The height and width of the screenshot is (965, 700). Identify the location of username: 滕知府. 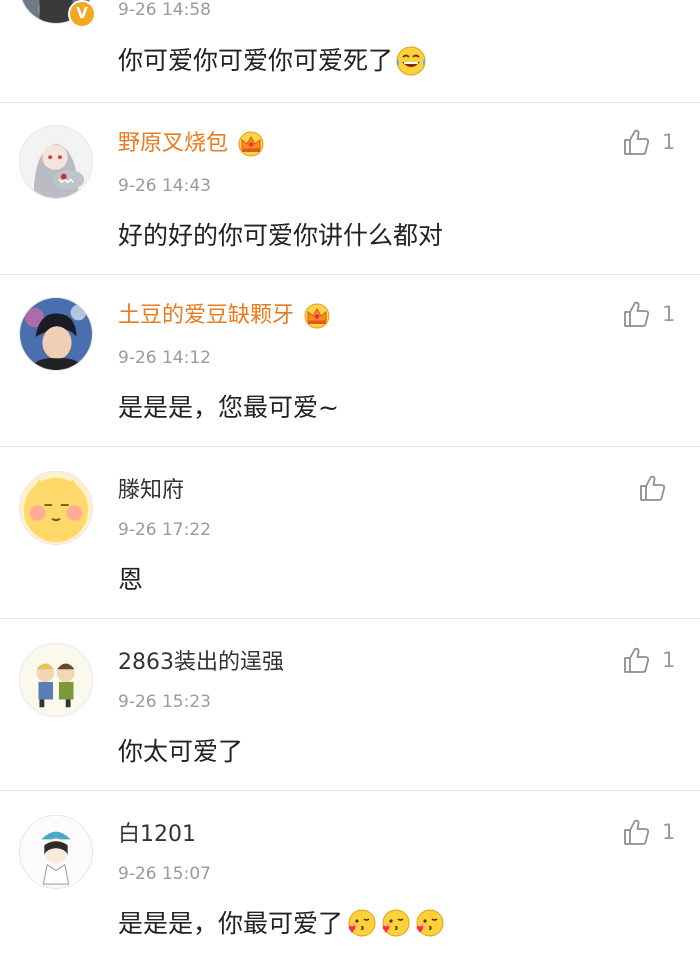
(151, 491).